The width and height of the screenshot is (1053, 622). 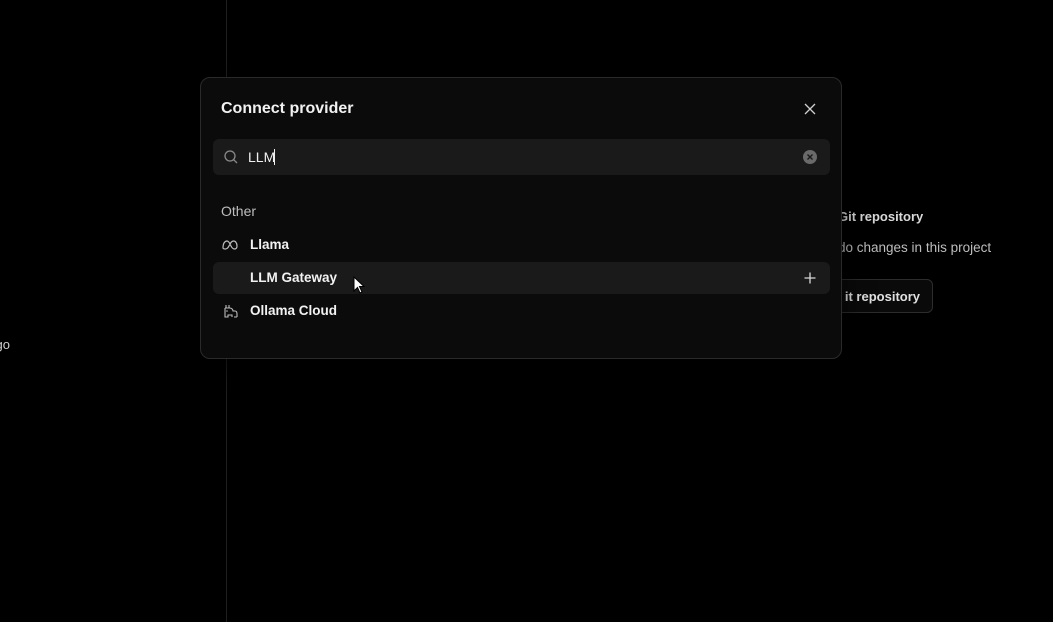 What do you see at coordinates (521, 245) in the screenshot?
I see `provider-item-llama: Llama` at bounding box center [521, 245].